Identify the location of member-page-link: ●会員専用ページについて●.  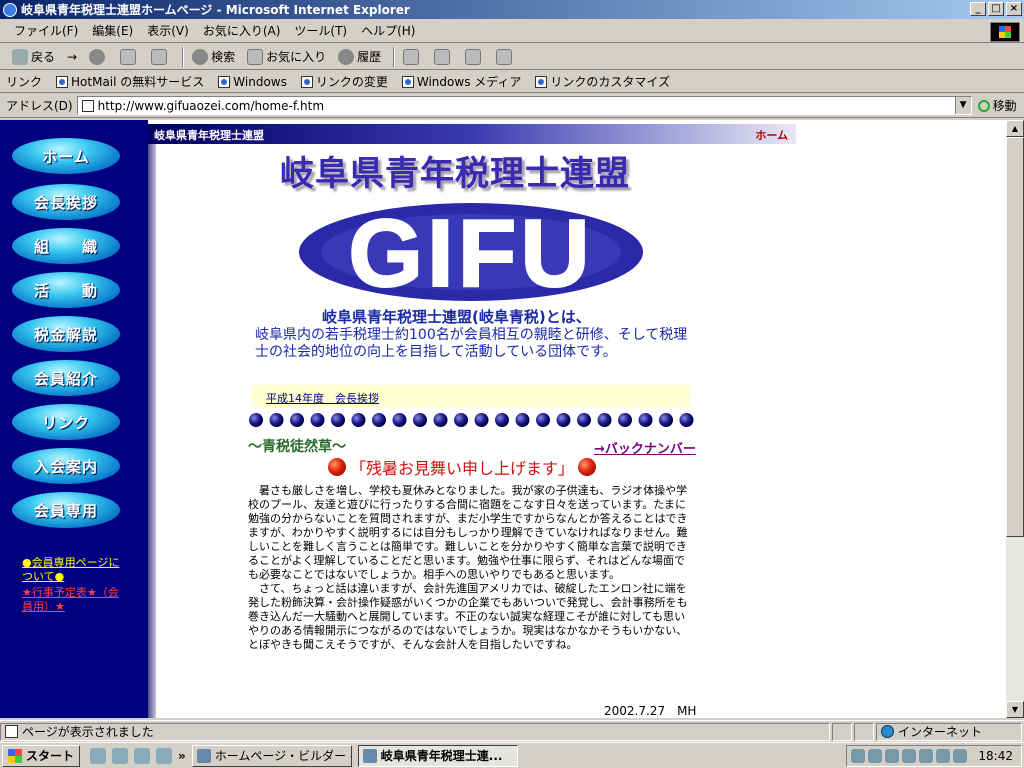
(72, 570).